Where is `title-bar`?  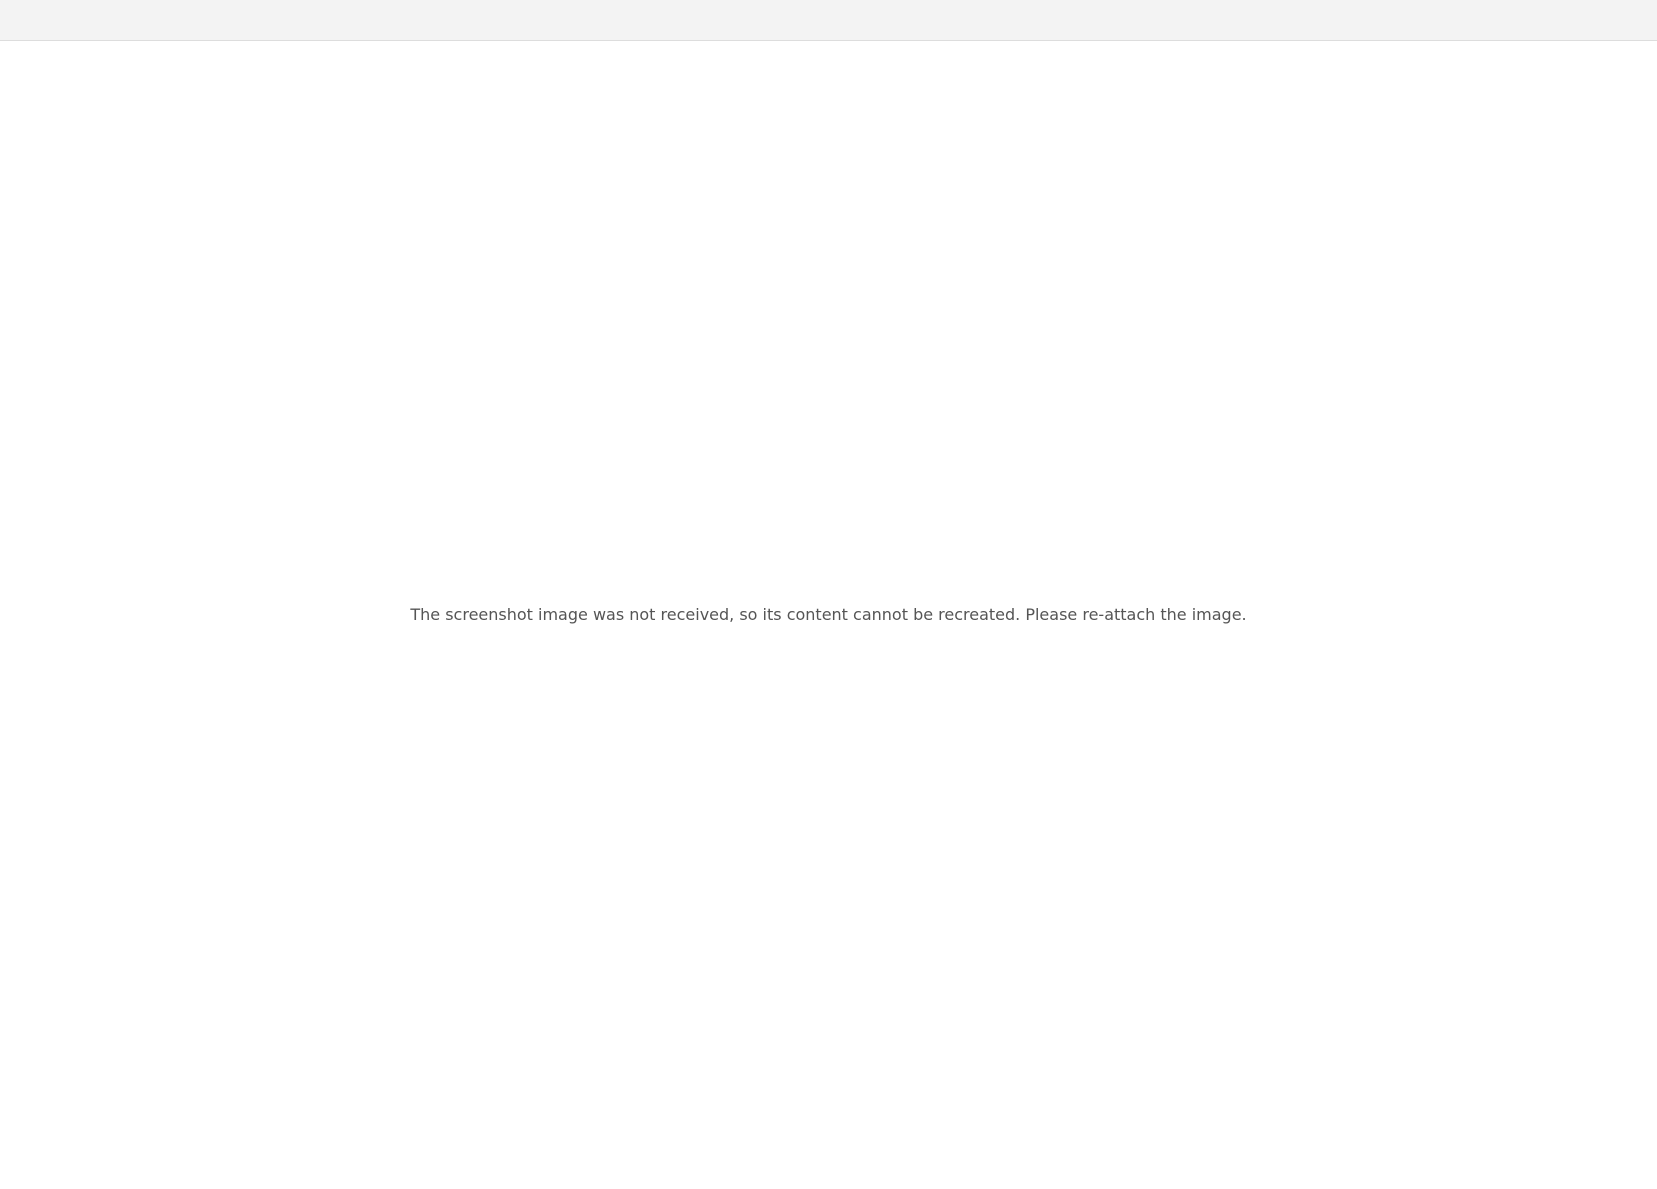
title-bar is located at coordinates (828, 20).